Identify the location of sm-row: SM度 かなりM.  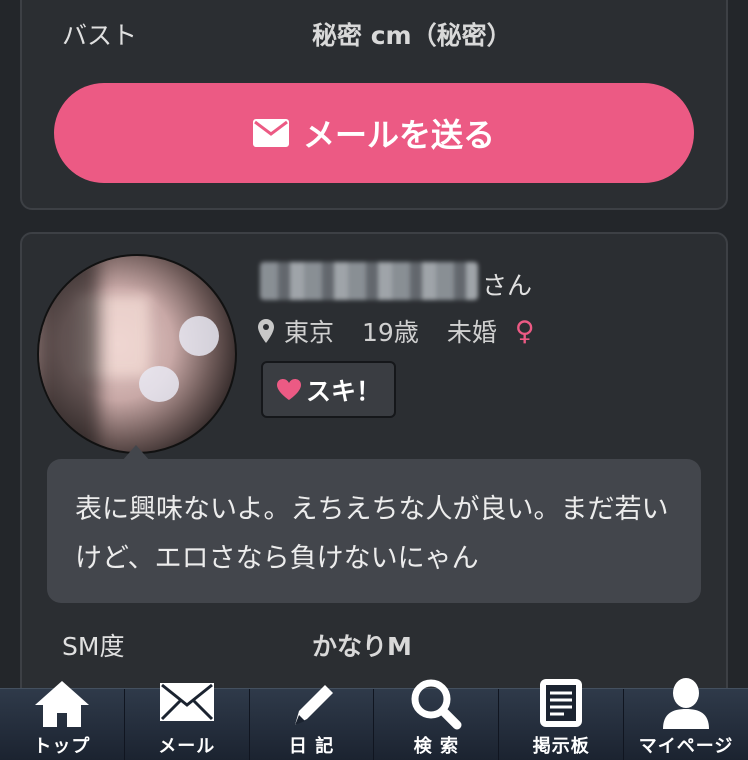
(382, 645).